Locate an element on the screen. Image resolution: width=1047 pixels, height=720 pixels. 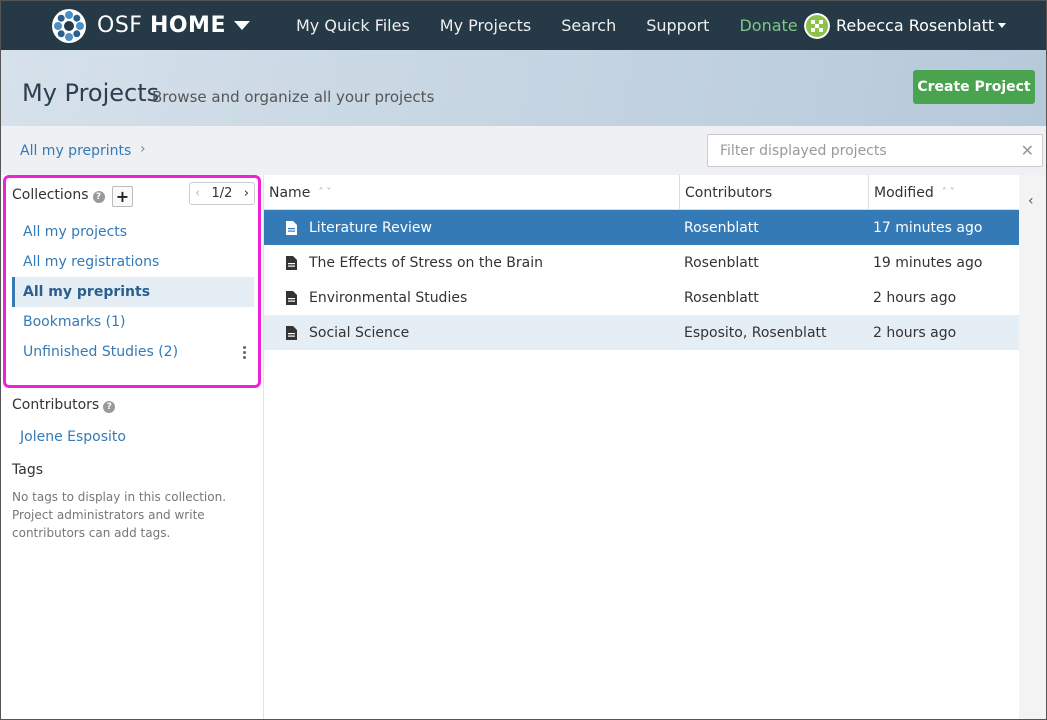
filter-box: ✕ is located at coordinates (875, 150).